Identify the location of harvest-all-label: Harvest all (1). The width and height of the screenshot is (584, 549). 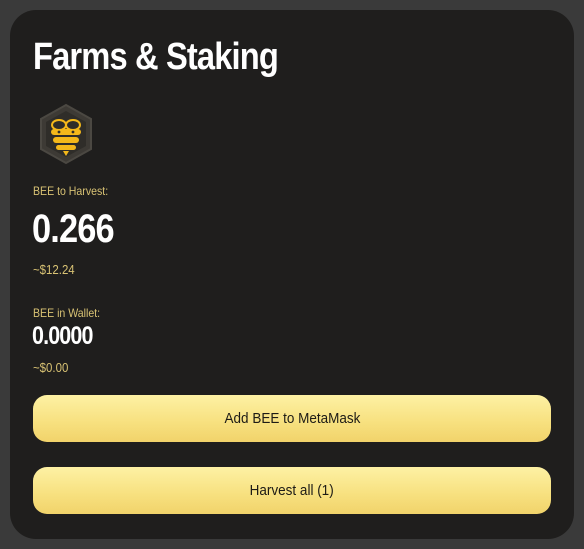
(292, 490).